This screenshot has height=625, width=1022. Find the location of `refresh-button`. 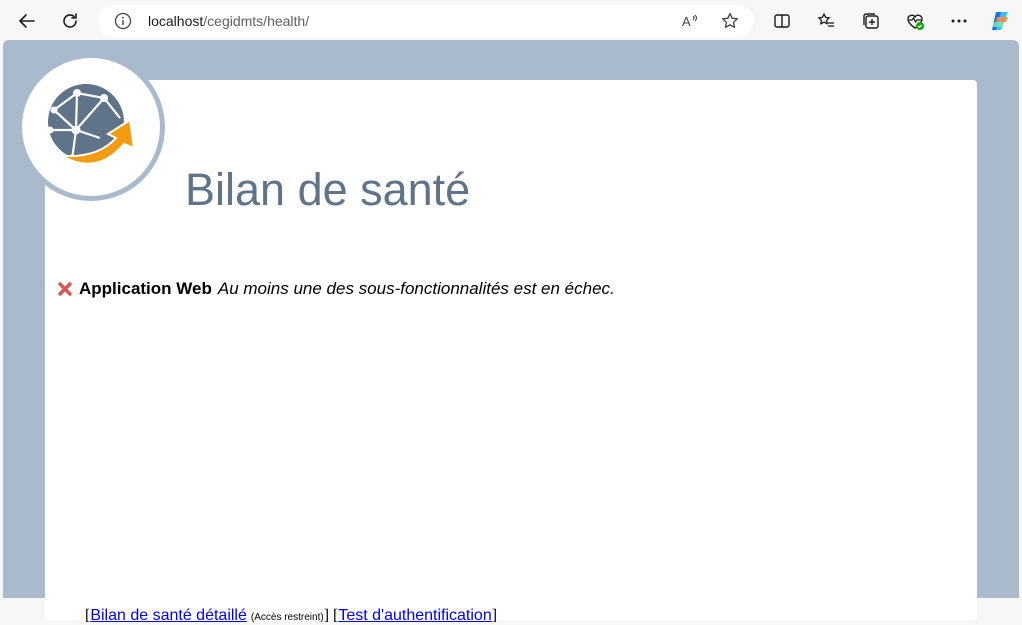

refresh-button is located at coordinates (70, 21).